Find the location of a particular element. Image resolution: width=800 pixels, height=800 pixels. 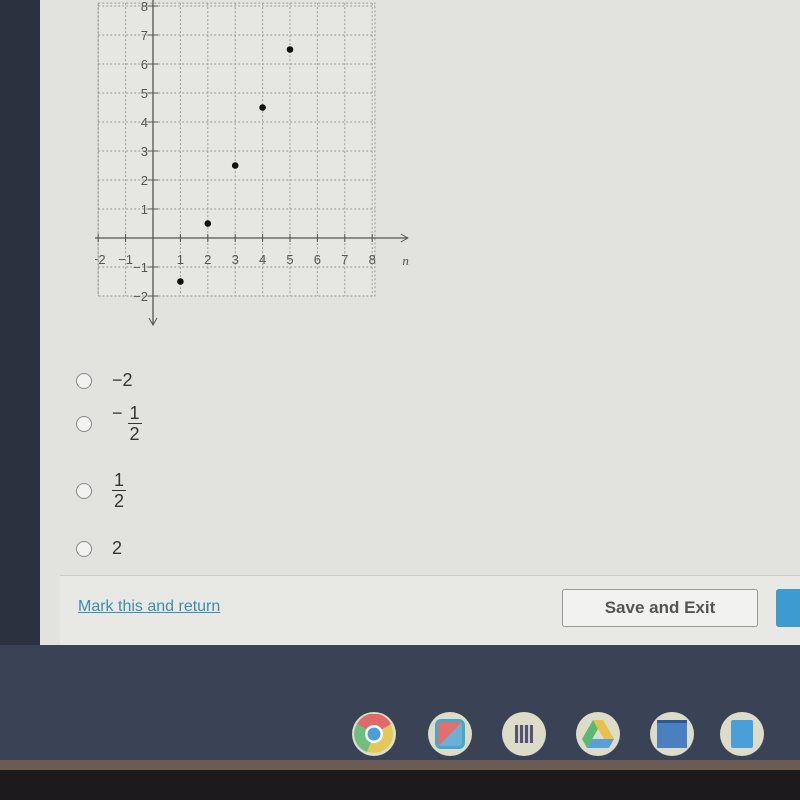

x-tick-label: 2 is located at coordinates (207, 259).